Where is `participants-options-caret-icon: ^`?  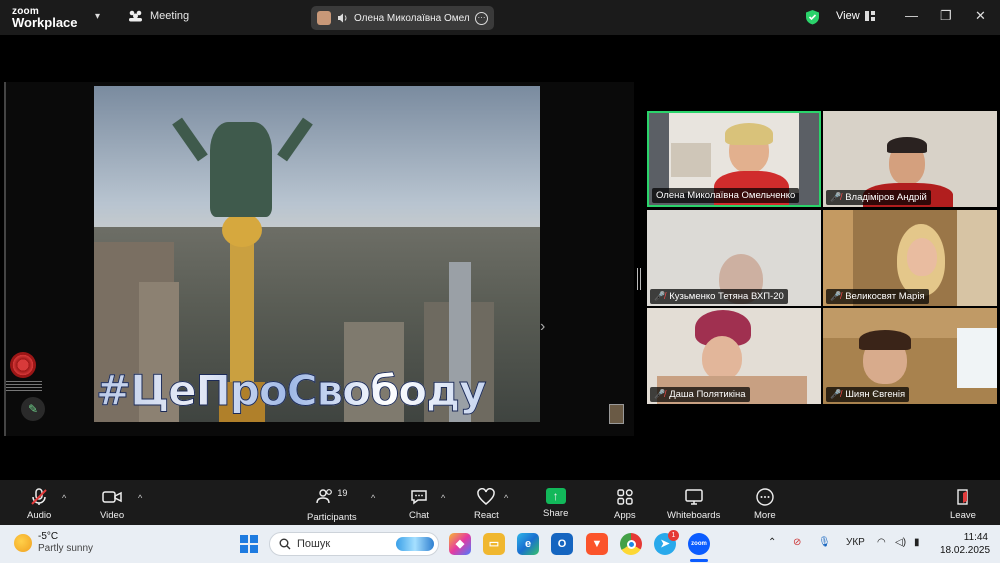
participants-options-caret-icon: ^ is located at coordinates (373, 498).